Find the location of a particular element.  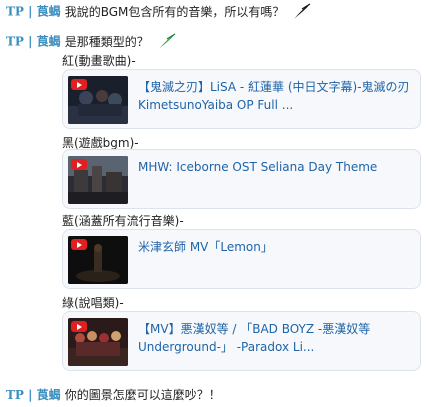

message-text: 是那種類型的？ is located at coordinates (106, 41).